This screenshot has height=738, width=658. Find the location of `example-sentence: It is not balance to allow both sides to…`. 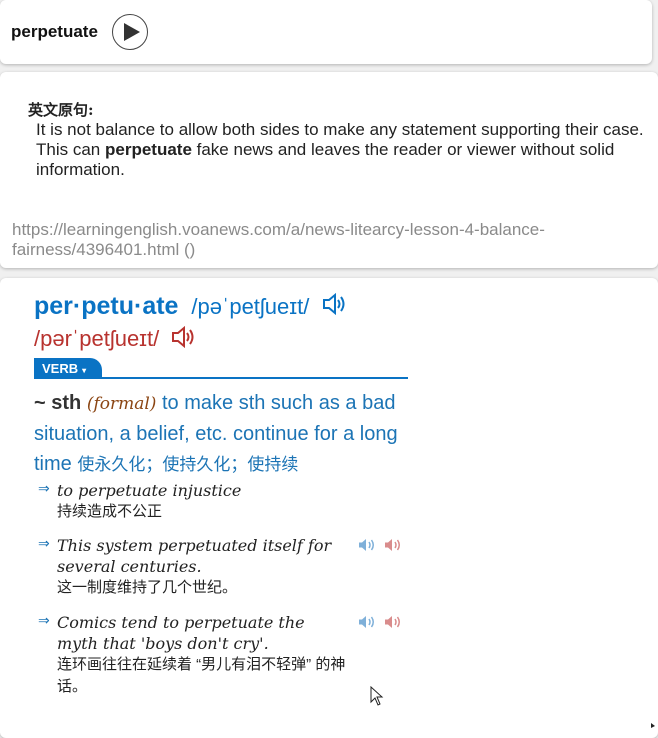

example-sentence: It is not balance to allow both sides to… is located at coordinates (346, 150).